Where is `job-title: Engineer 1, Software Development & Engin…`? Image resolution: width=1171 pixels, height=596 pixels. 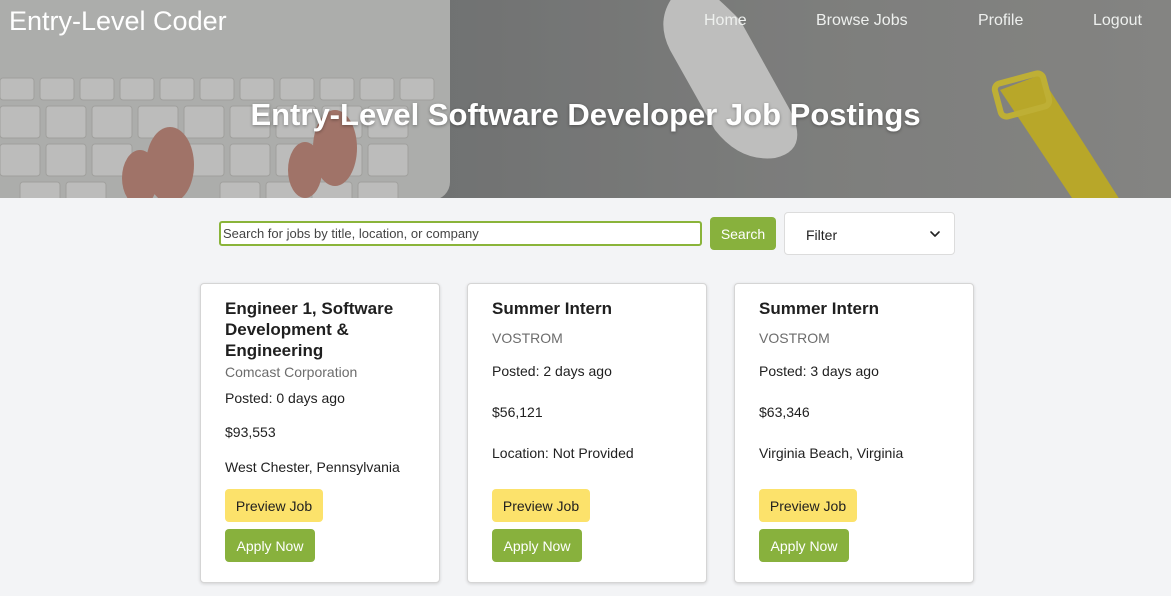 job-title: Engineer 1, Software Development & Engin… is located at coordinates (309, 329).